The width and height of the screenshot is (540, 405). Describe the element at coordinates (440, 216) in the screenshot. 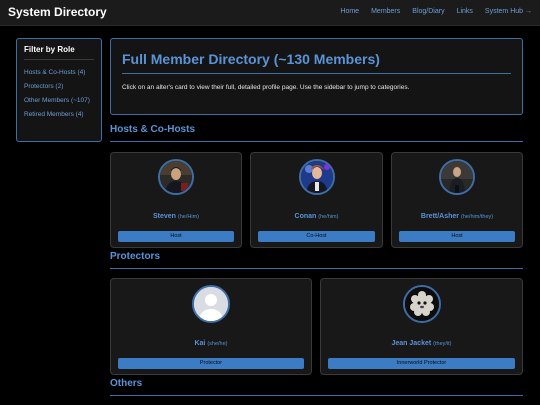

I see `member-name-text: Brett/Asher` at that location.